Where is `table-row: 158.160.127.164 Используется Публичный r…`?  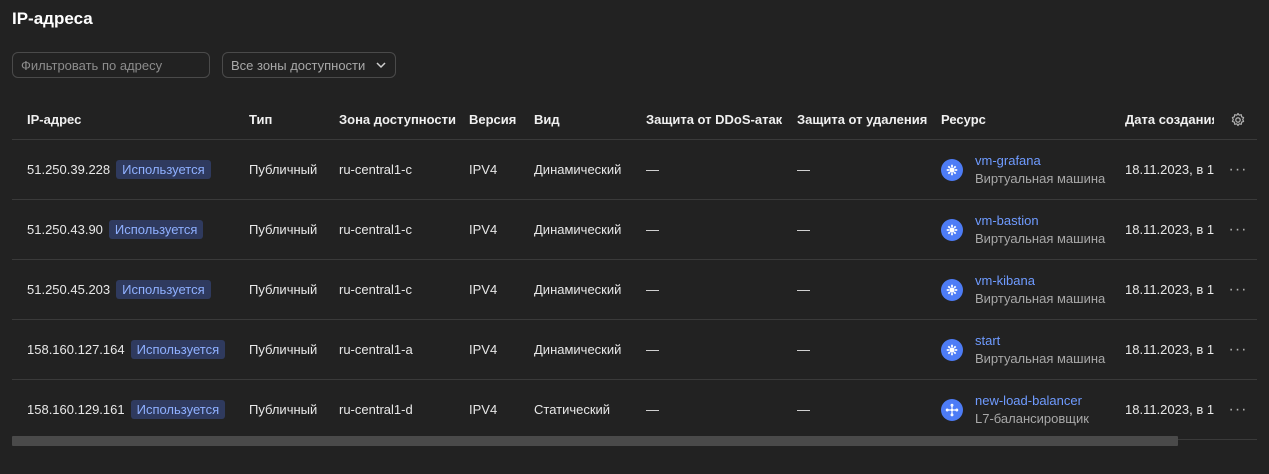
table-row: 158.160.127.164 Используется Публичный r… is located at coordinates (634, 350).